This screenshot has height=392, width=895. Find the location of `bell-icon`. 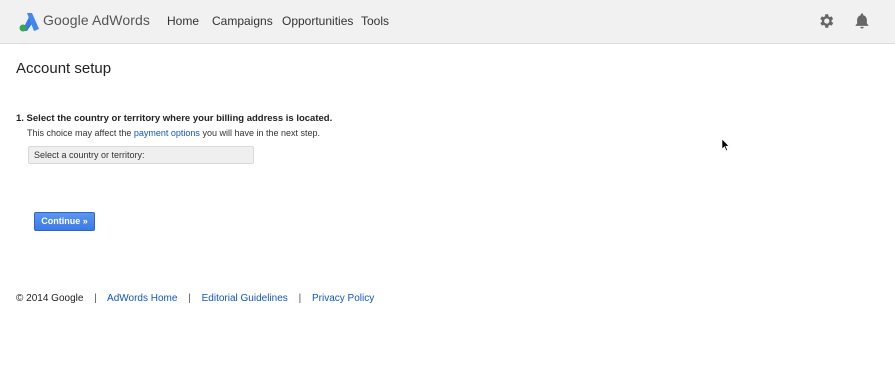

bell-icon is located at coordinates (862, 21).